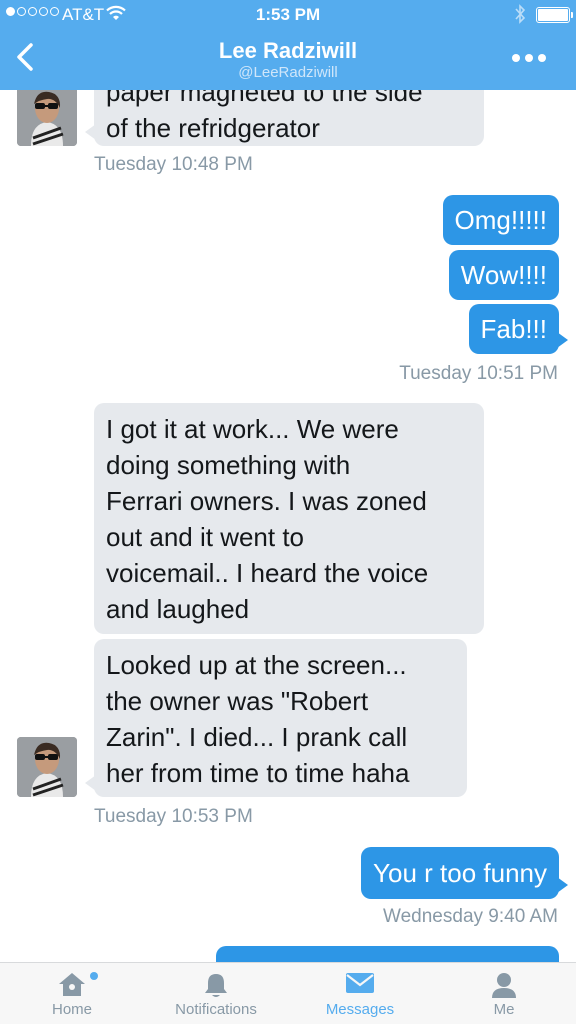 The width and height of the screenshot is (576, 1024). I want to click on conversation-title: Lee Radziwill, so click(288, 50).